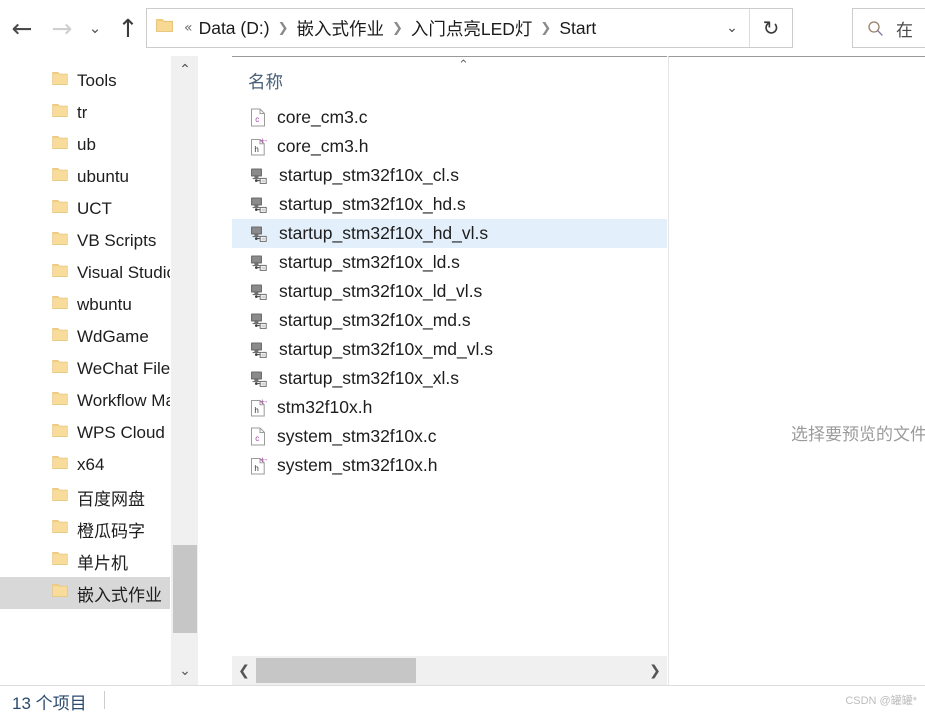 The image size is (925, 714). I want to click on sidebar-item-label: Workflow Man, so click(131, 400).